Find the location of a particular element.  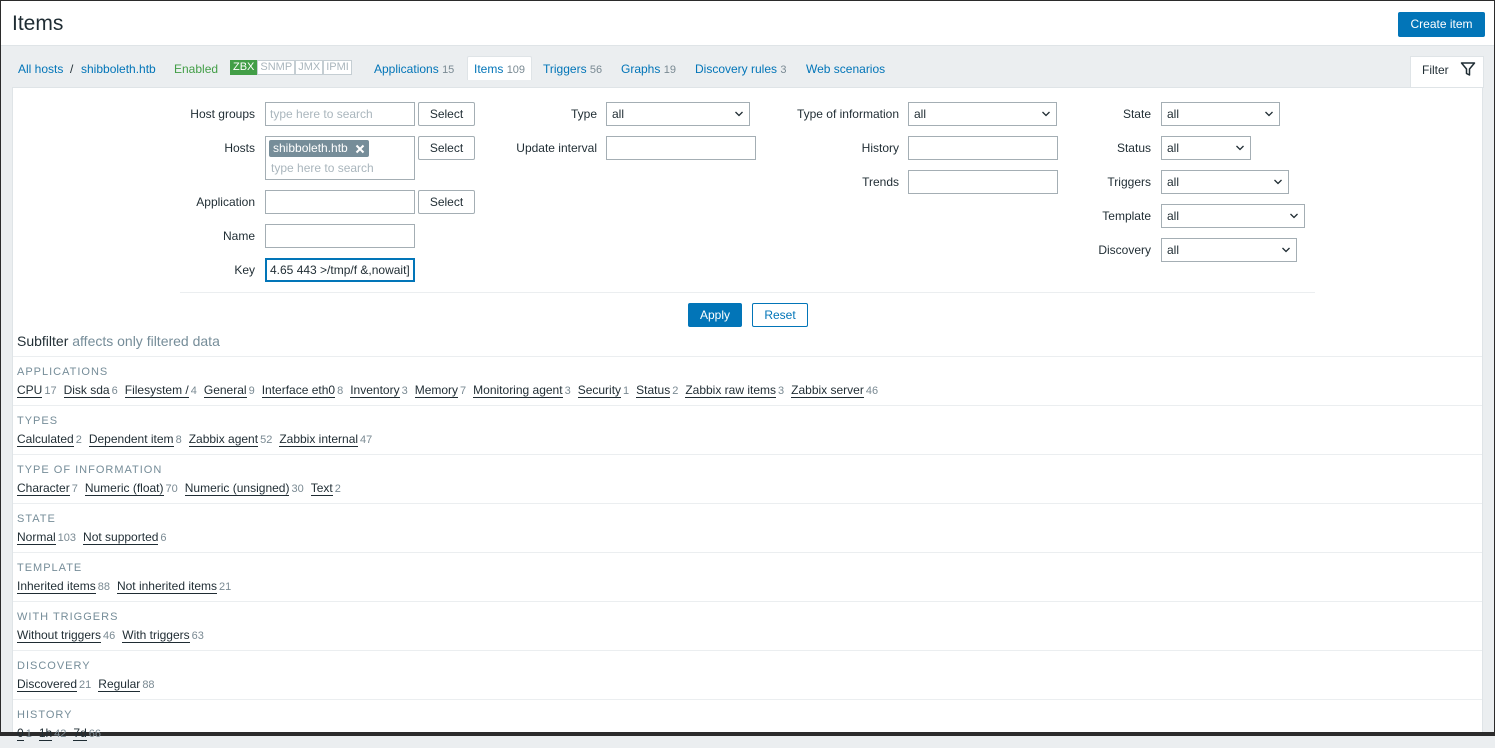

subfilter-item: Character 7 is located at coordinates (47, 488).